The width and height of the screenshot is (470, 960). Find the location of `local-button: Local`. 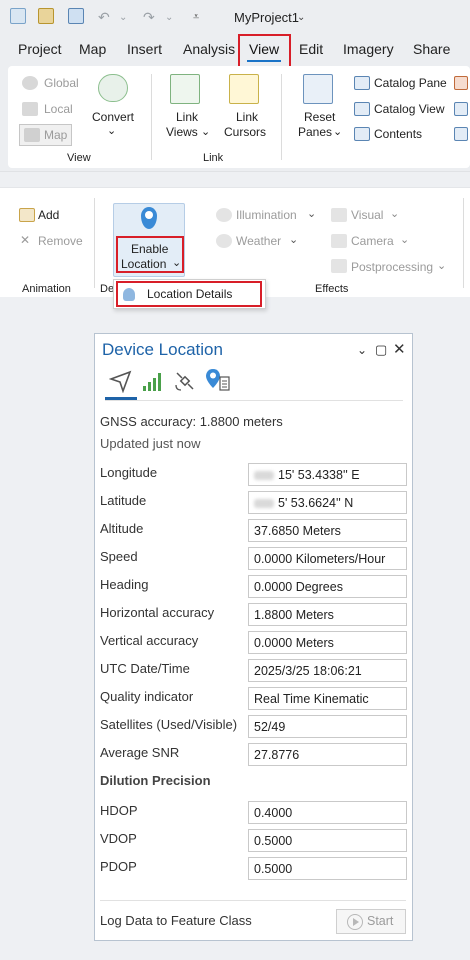

local-button: Local is located at coordinates (58, 109).